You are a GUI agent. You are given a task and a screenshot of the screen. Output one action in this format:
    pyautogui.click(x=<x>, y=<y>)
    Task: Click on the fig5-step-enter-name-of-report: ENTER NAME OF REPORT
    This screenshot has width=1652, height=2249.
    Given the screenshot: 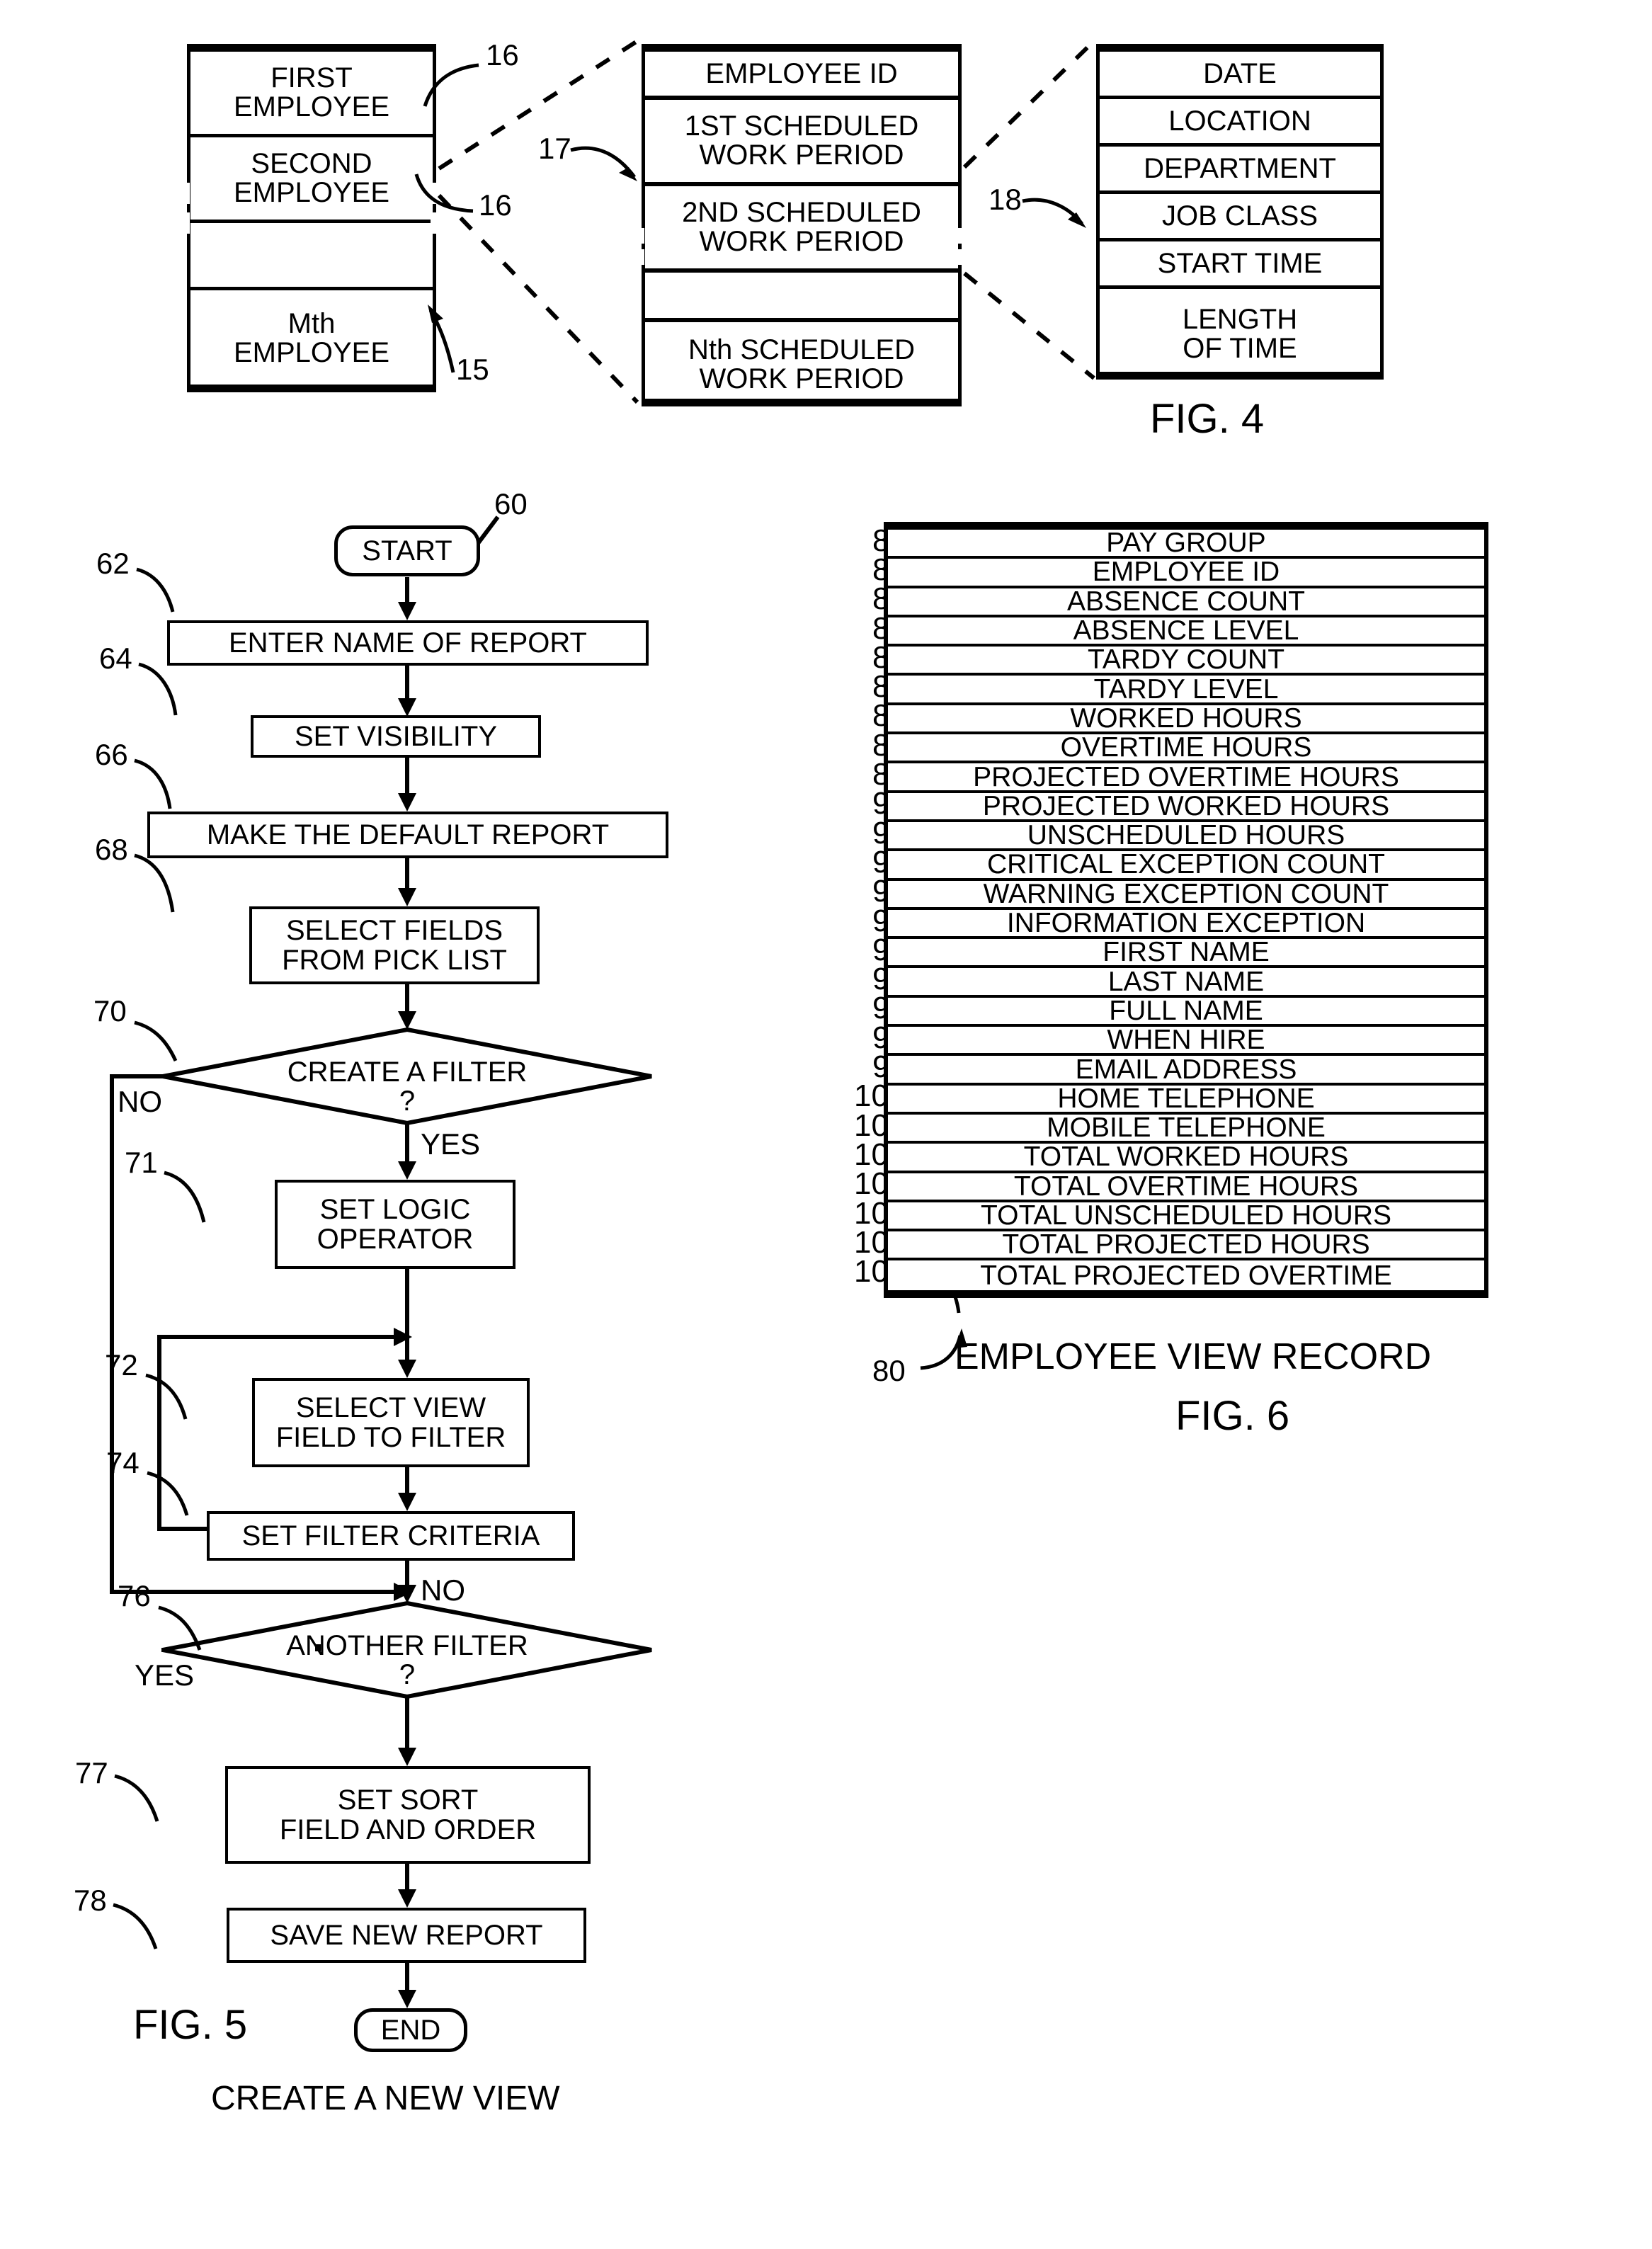 What is the action you would take?
    pyautogui.click(x=408, y=643)
    